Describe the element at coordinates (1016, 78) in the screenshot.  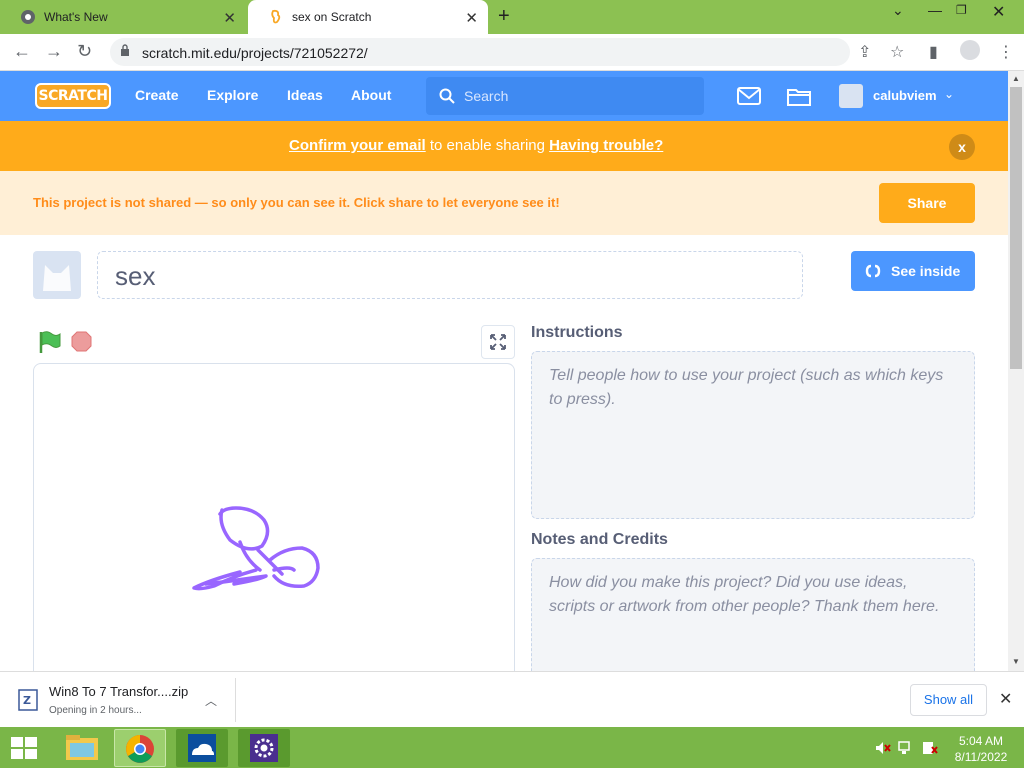
I see `scroll-up-icon: ▲` at that location.